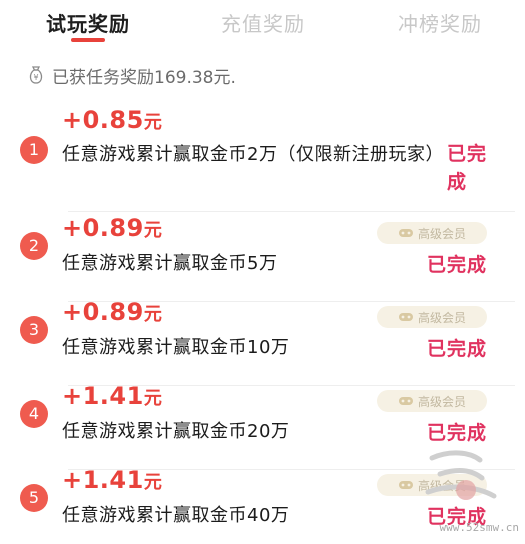 This screenshot has width=525, height=544. I want to click on tab-recharge-rewards: 充值奖励, so click(263, 22).